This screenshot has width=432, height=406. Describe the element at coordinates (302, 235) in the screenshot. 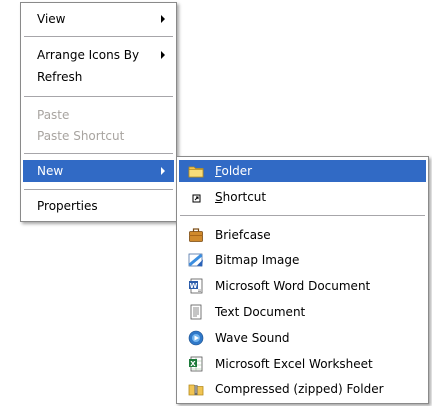

I see `submenu-item-briefcase: Briefcase` at that location.